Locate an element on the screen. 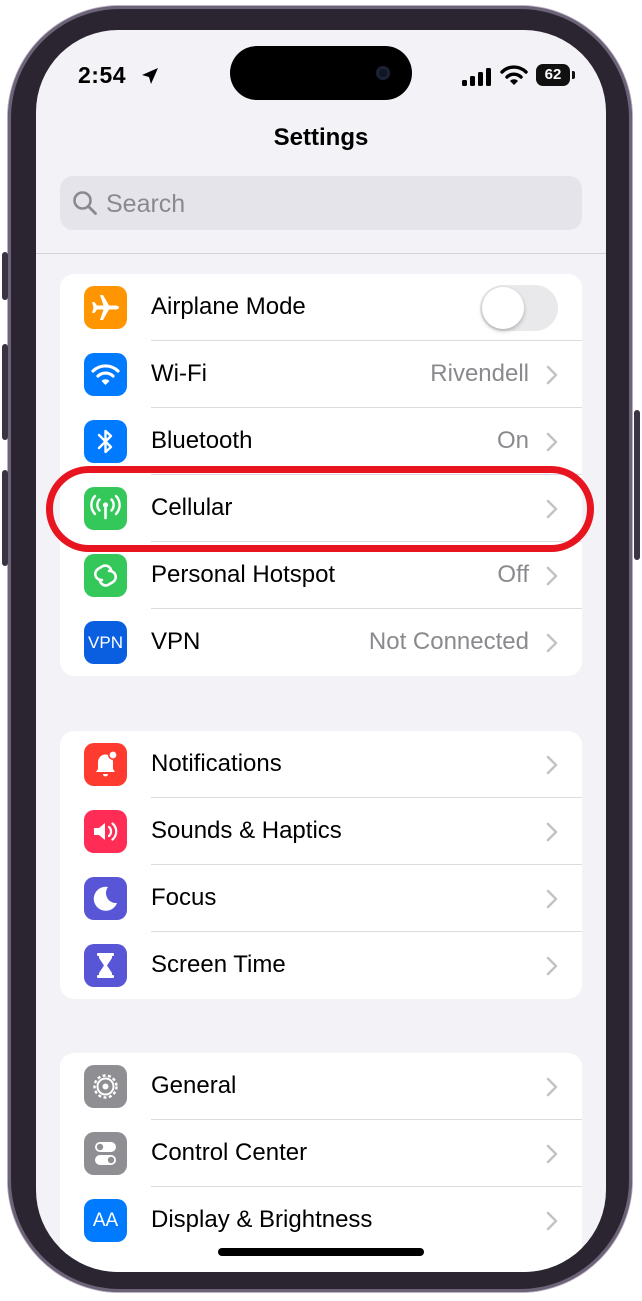 The height and width of the screenshot is (1301, 642). row-value-vpn: Not Connected is located at coordinates (448, 641).